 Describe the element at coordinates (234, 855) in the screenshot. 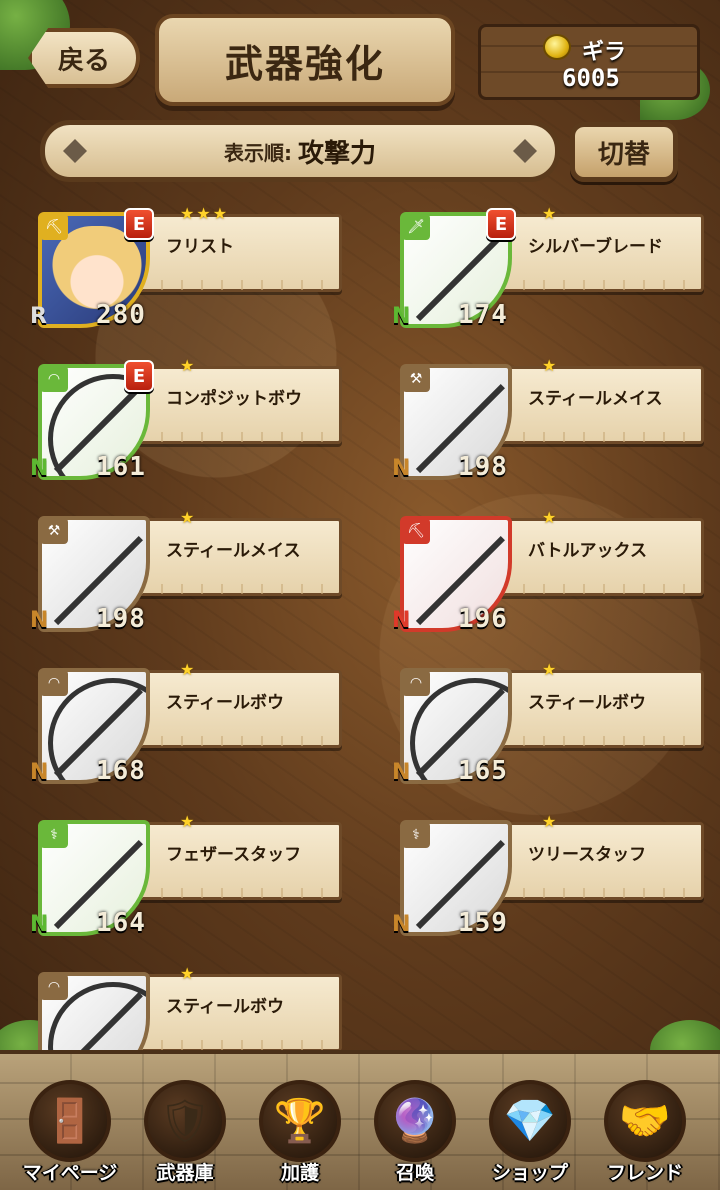

I see `weapon-name: フェザースタッフ` at that location.